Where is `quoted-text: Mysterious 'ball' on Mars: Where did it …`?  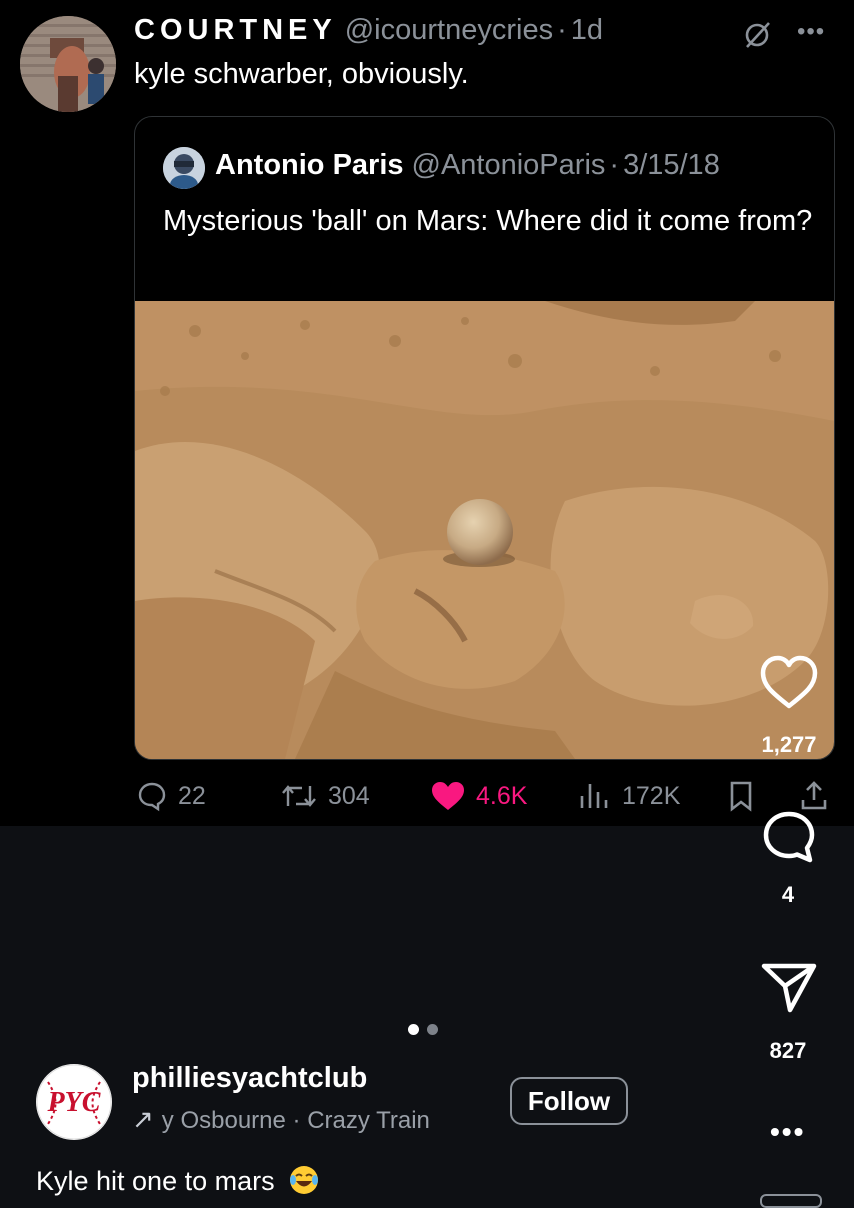
quoted-text: Mysterious 'ball' on Mars: Where did it … is located at coordinates (488, 221).